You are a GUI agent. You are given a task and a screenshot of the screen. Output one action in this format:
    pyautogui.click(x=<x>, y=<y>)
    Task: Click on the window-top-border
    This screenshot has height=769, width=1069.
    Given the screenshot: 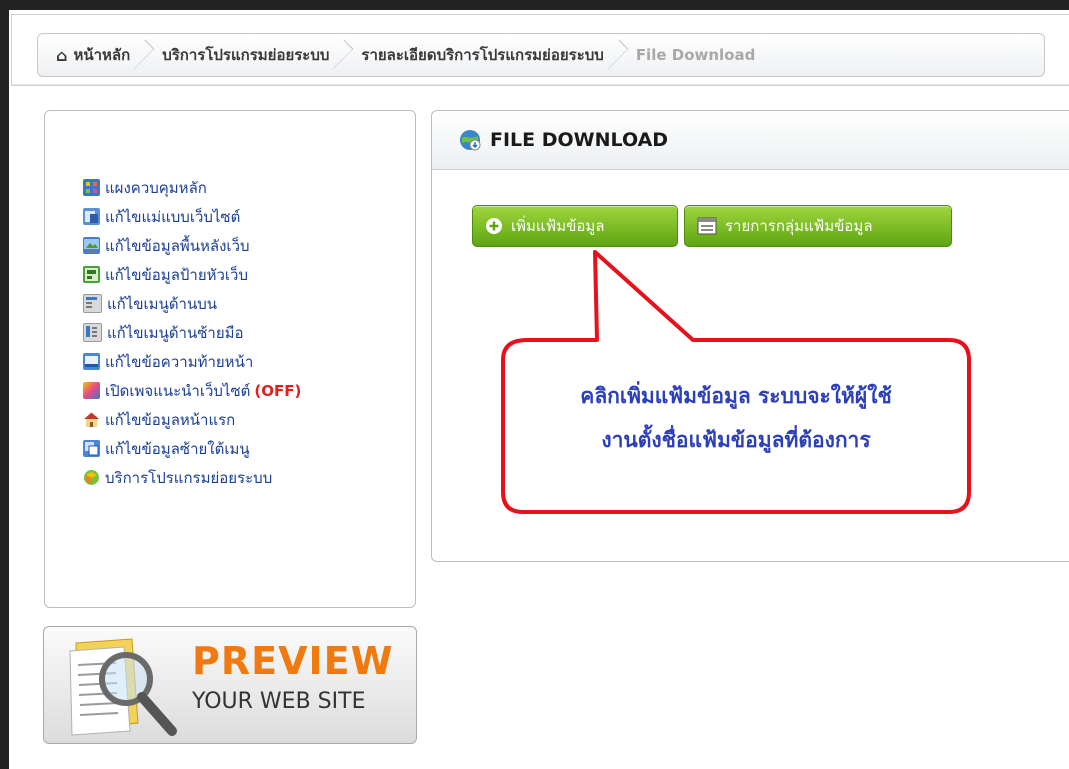 What is the action you would take?
    pyautogui.click(x=534, y=5)
    